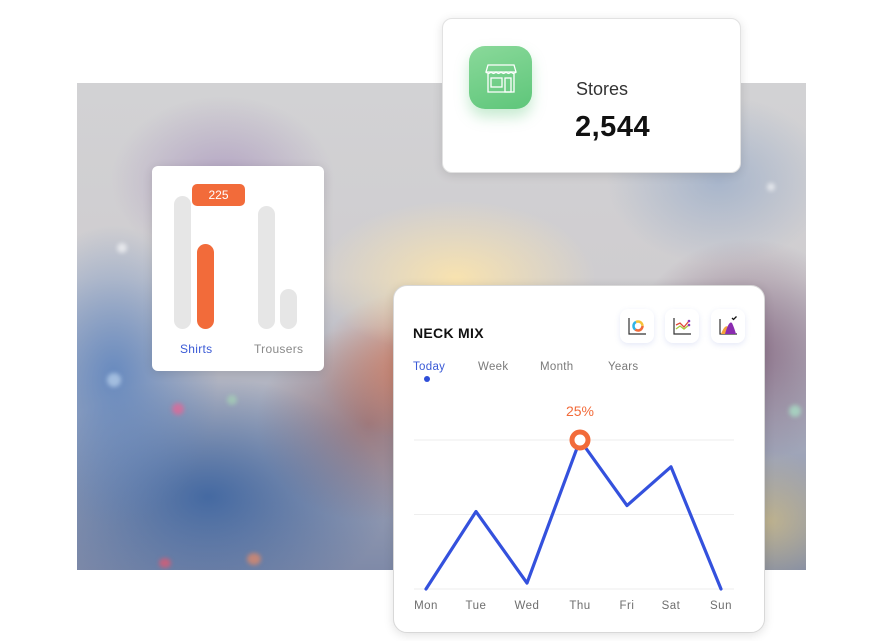  What do you see at coordinates (288, 309) in the screenshot?
I see `trousers-bar-value` at bounding box center [288, 309].